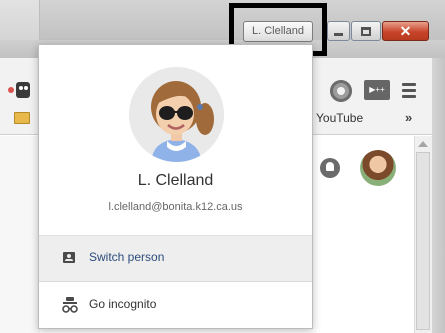  Describe the element at coordinates (341, 91) in the screenshot. I see `film-reel-icon` at that location.